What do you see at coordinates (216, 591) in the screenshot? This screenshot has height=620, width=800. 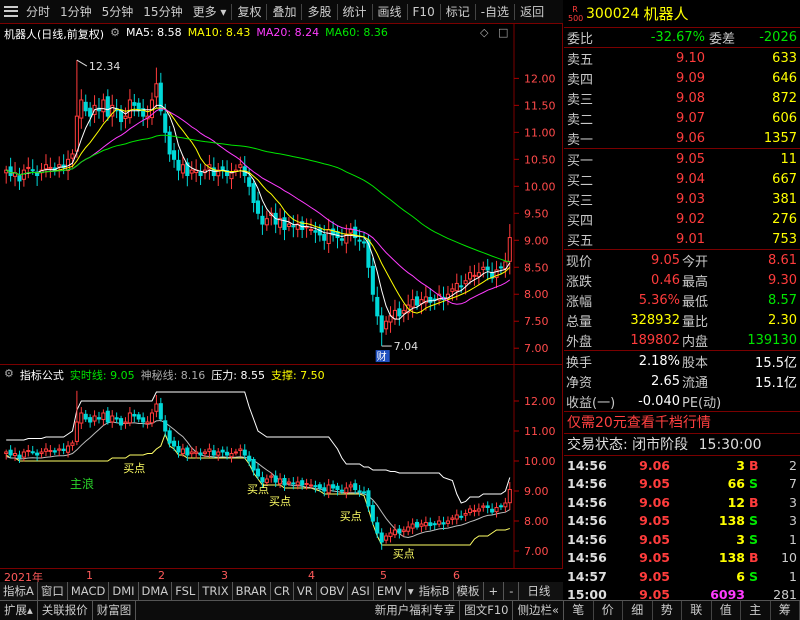 I see `tab-trix: TRIX` at bounding box center [216, 591].